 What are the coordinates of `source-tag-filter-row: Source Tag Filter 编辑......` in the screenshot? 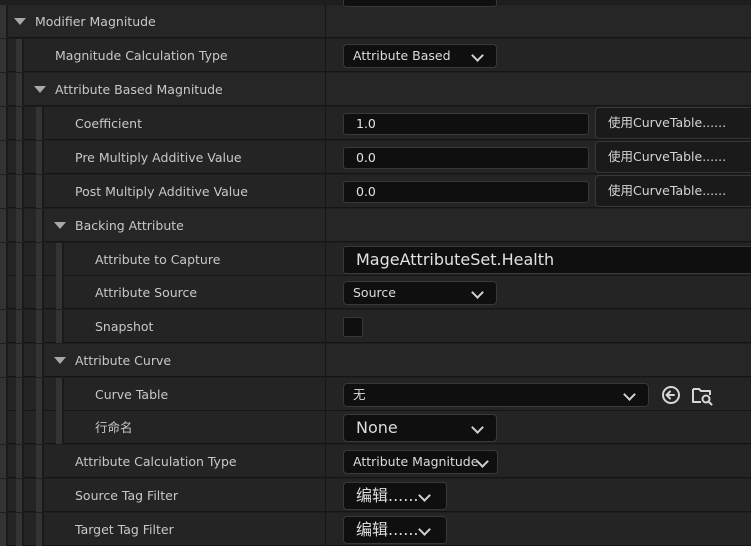 It's located at (375, 495).